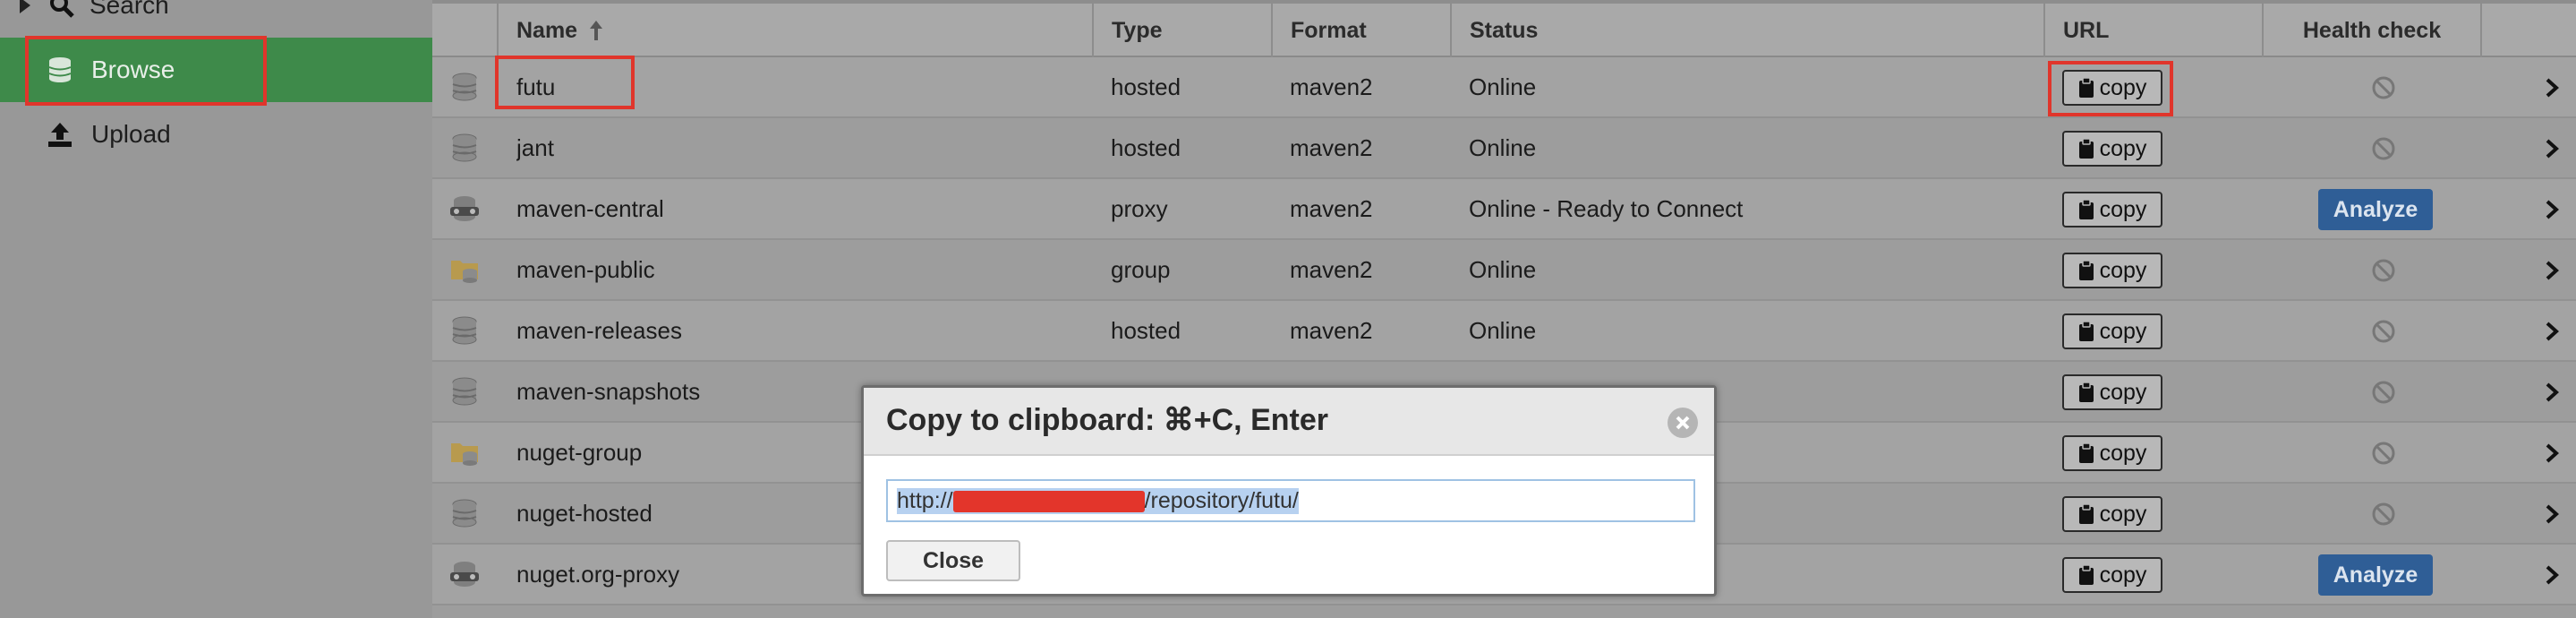 Image resolution: width=2576 pixels, height=618 pixels. What do you see at coordinates (536, 86) in the screenshot?
I see `repo-name: futu` at bounding box center [536, 86].